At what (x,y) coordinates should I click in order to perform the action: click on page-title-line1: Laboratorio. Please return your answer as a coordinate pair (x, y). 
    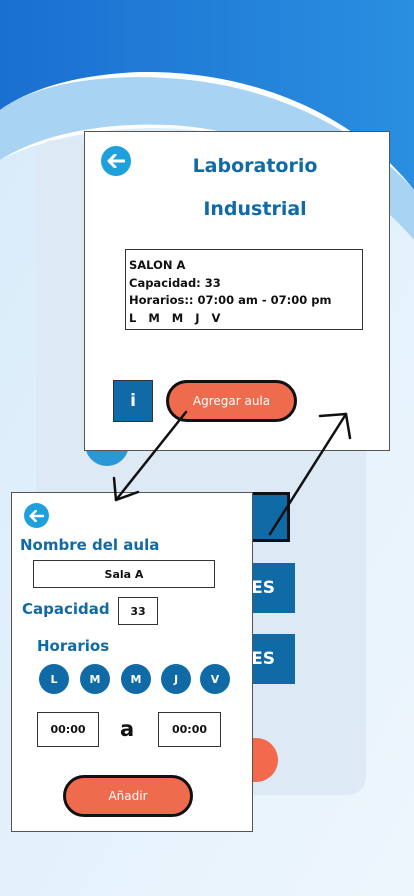
    Looking at the image, I should click on (255, 166).